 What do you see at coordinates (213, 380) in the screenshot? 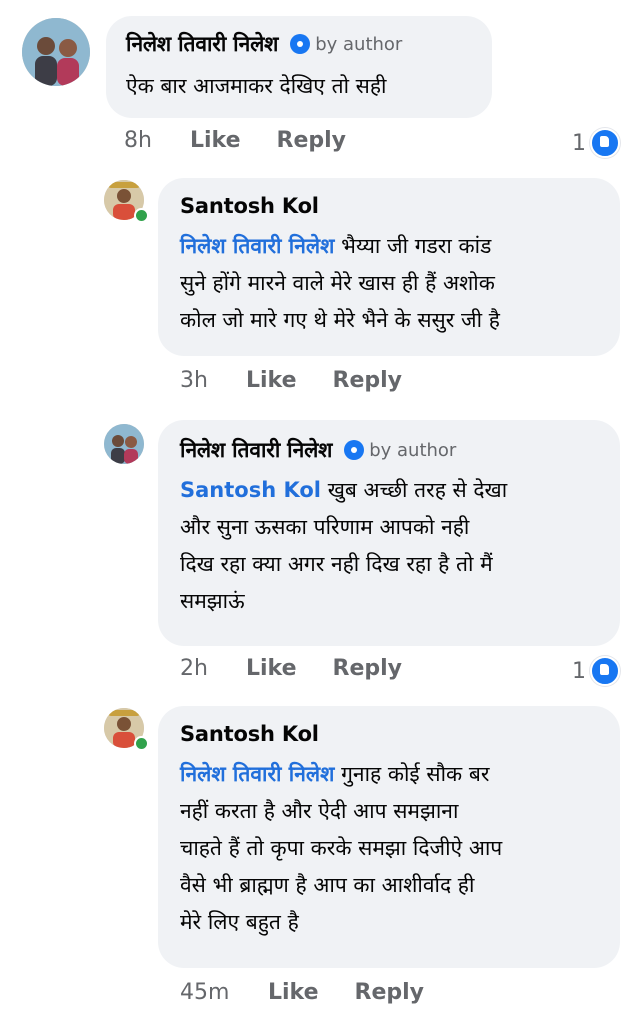
I see `comment-time: 3h` at bounding box center [213, 380].